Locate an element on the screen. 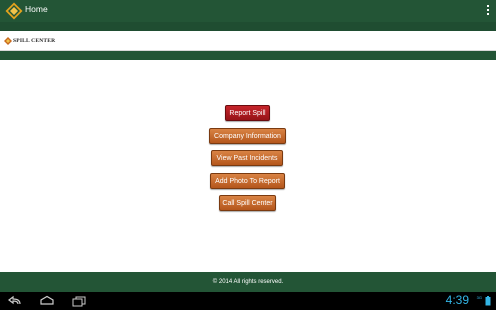  company-information-button: Company Information is located at coordinates (247, 136).